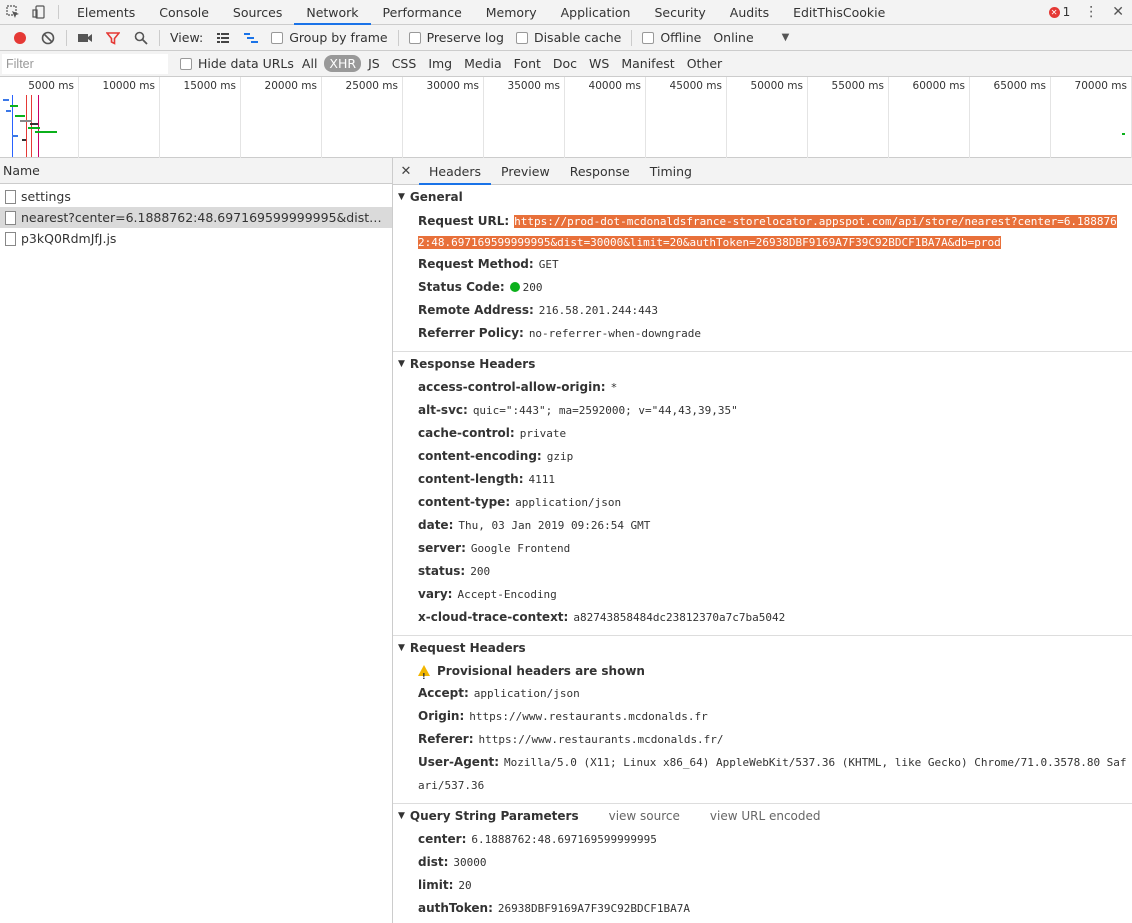  Describe the element at coordinates (762, 479) in the screenshot. I see `response-header-row: content-length: 4111` at that location.